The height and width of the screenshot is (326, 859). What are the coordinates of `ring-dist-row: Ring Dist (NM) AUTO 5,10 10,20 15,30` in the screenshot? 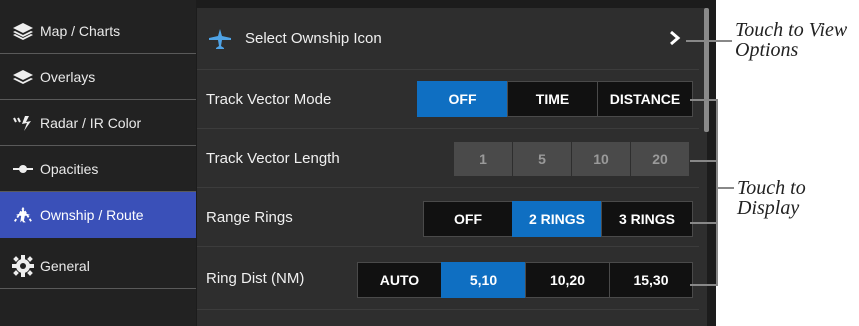 It's located at (448, 279).